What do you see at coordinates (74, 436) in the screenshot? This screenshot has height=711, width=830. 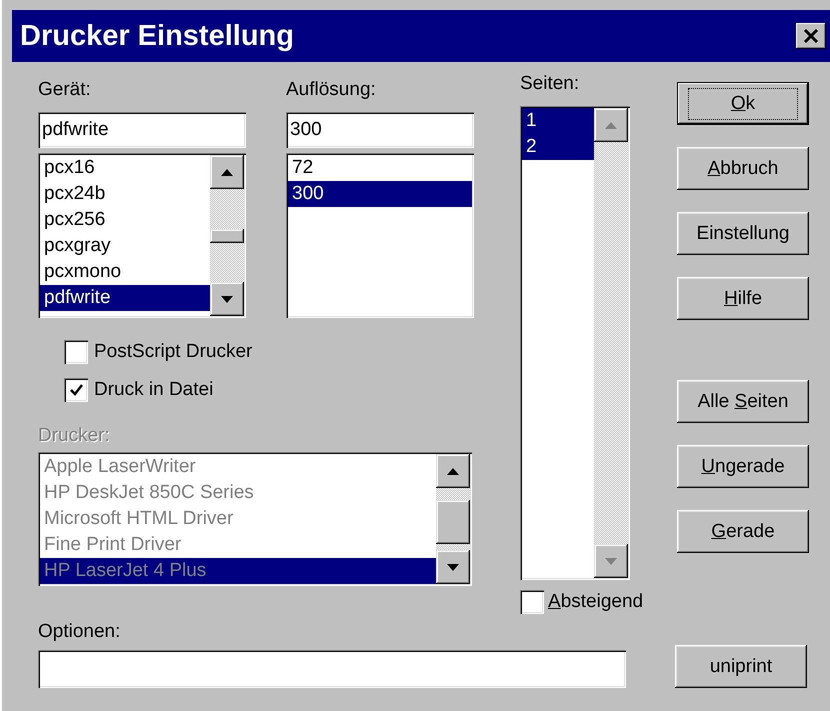 I see `printer-label: Drucker:` at bounding box center [74, 436].